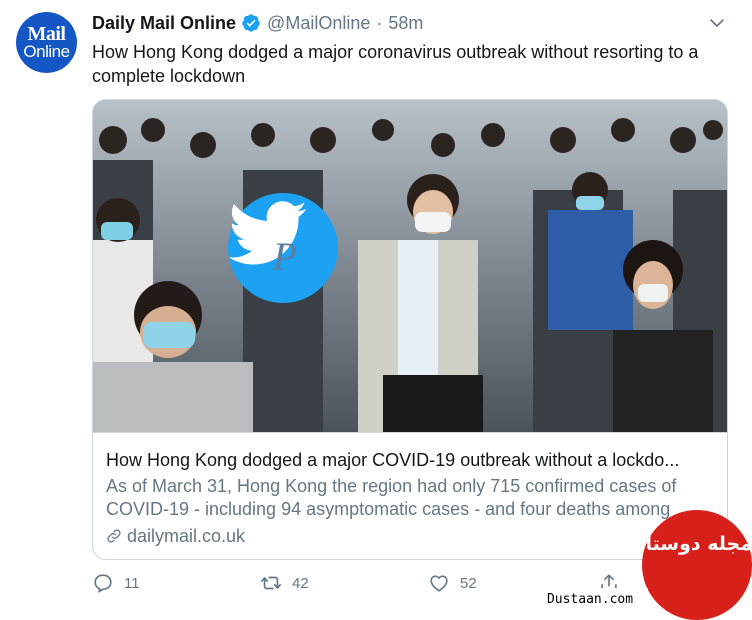  Describe the element at coordinates (405, 23) in the screenshot. I see `timestamp: 58m` at that location.